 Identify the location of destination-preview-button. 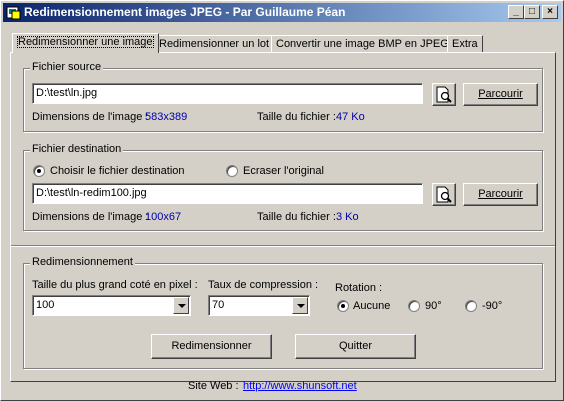
(444, 194).